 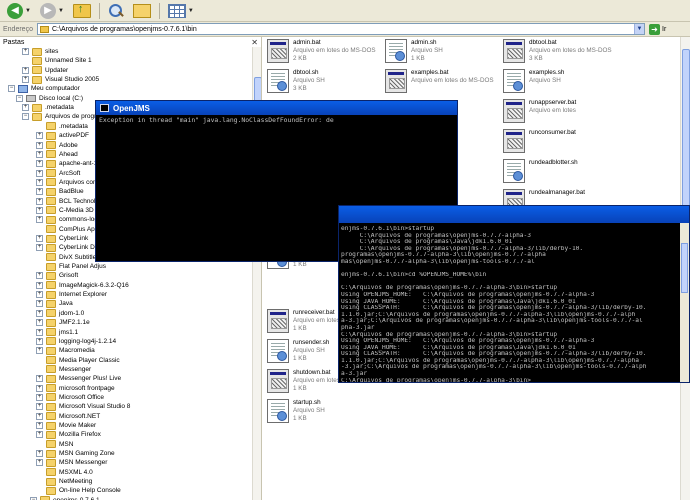 I want to click on tree-item: + jms1.1, so click(x=57, y=332).